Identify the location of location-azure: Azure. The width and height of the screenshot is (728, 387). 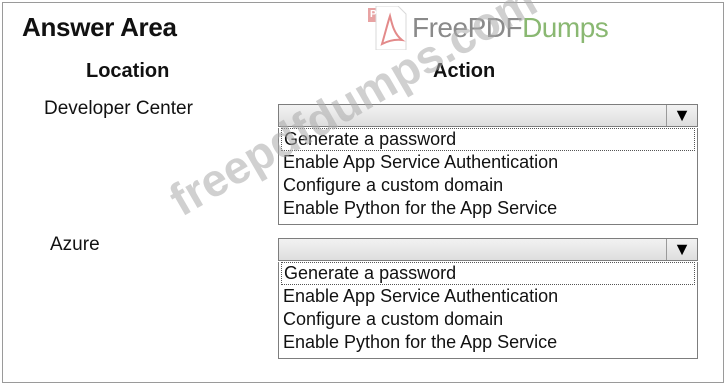
(75, 244).